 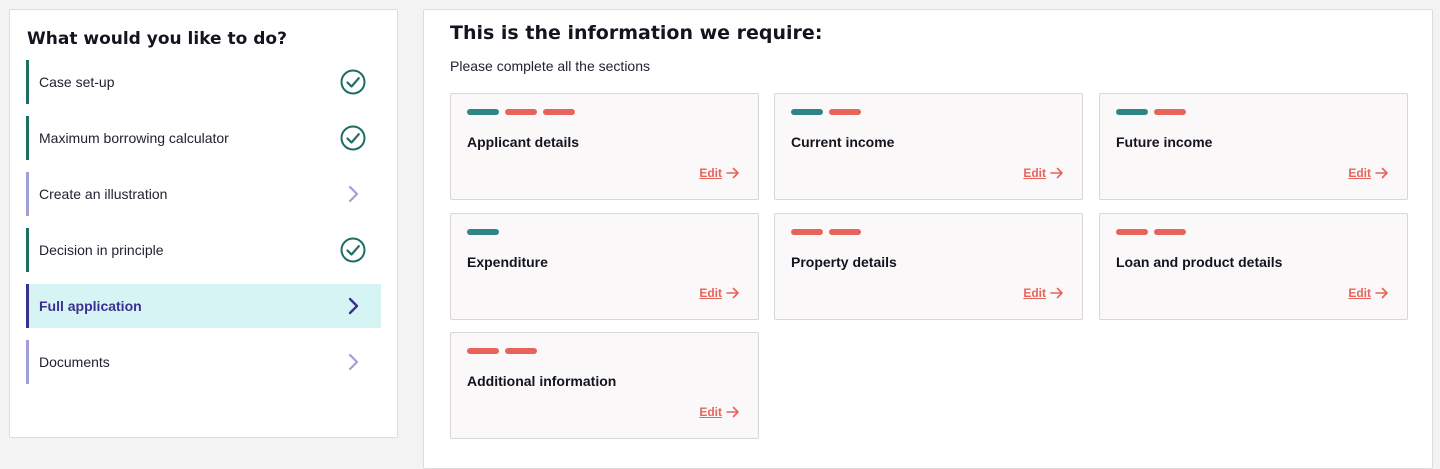 What do you see at coordinates (203, 362) in the screenshot?
I see `sidebar-item-documents: Documents` at bounding box center [203, 362].